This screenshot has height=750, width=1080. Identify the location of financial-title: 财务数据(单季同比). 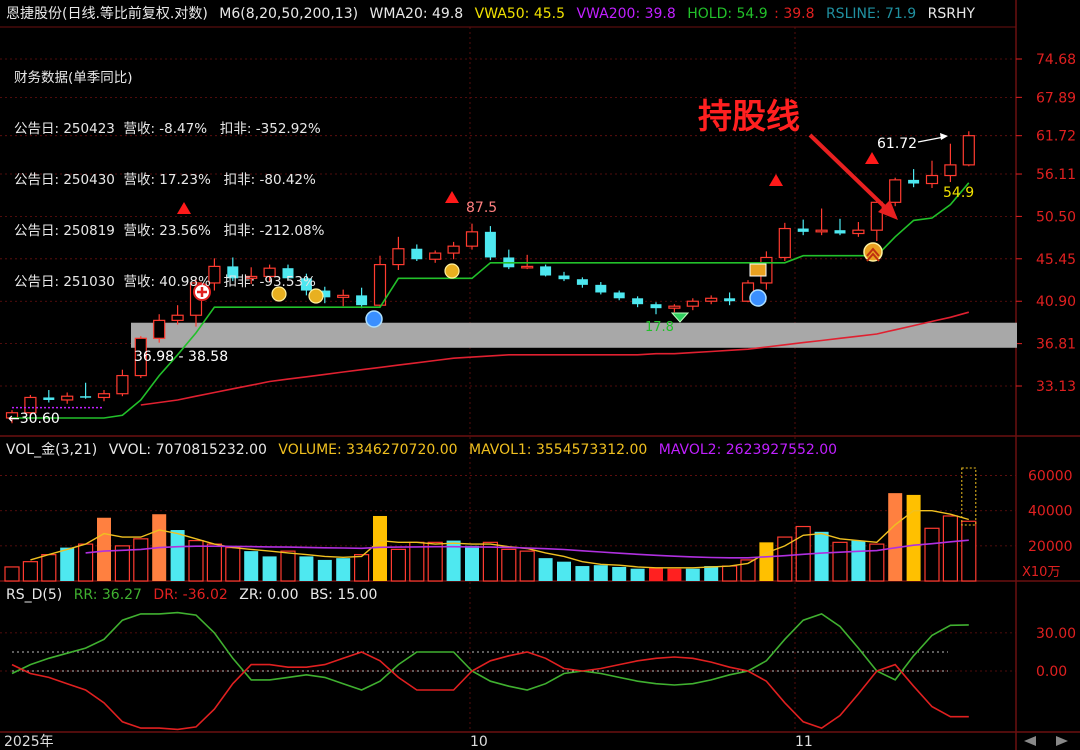
(73, 78).